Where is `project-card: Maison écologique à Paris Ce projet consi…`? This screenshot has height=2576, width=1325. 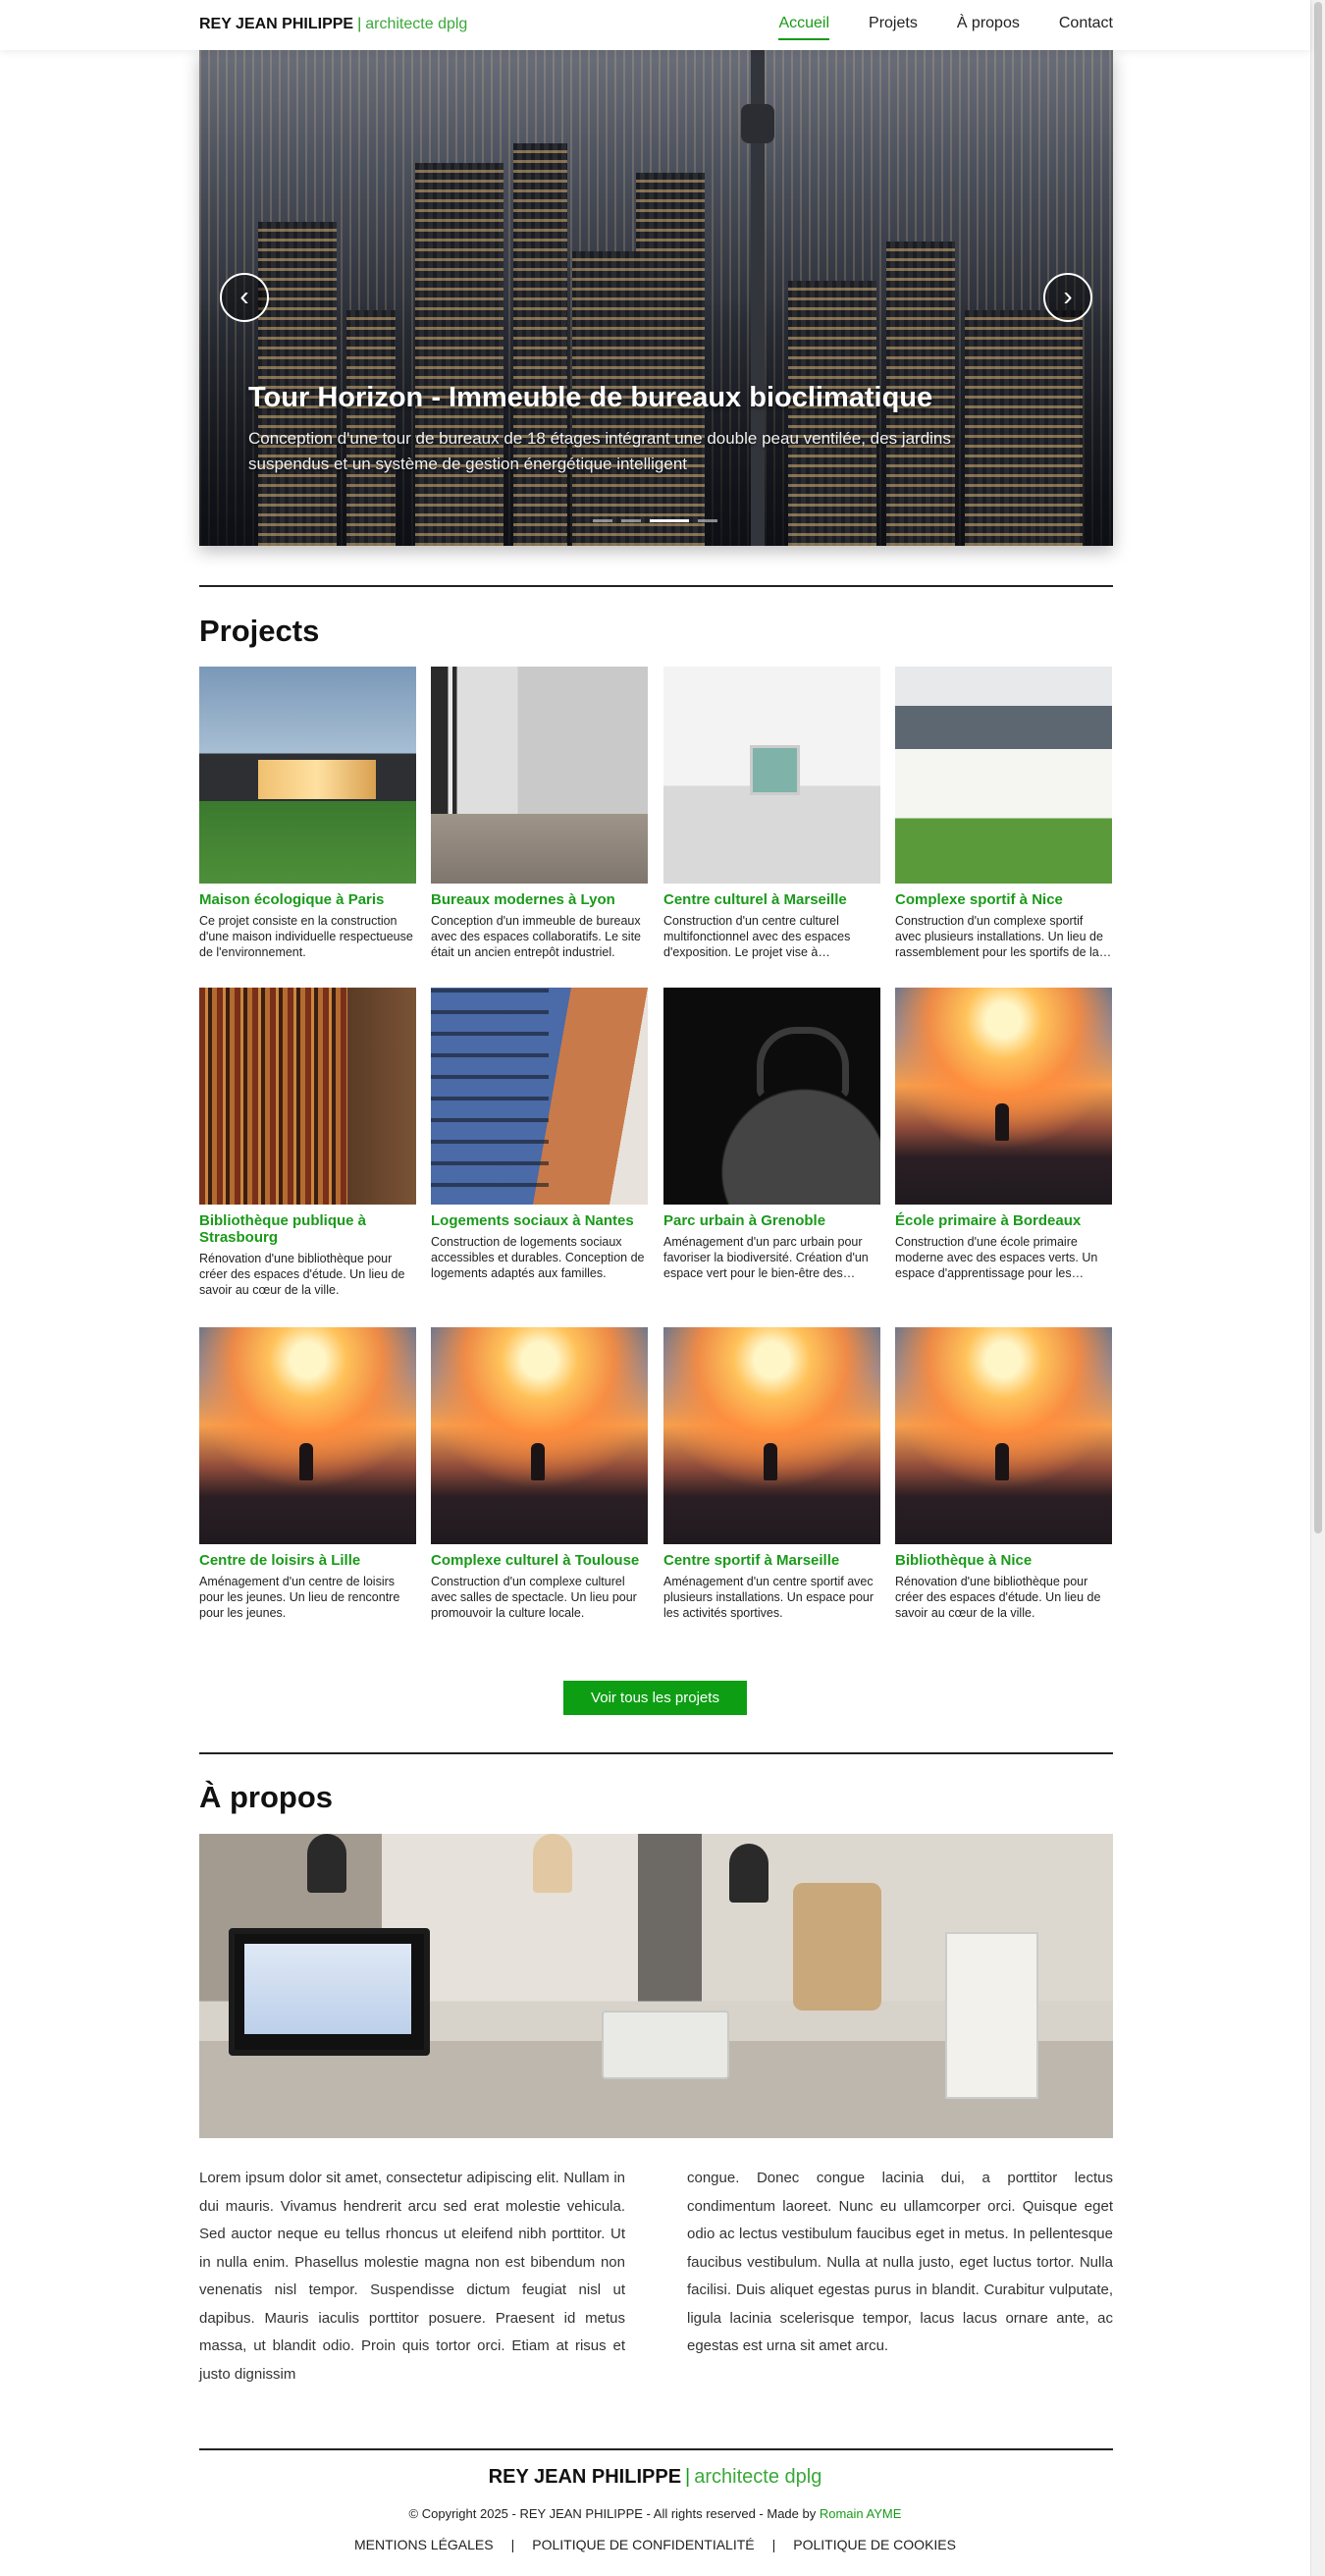 project-card: Maison écologique à Paris Ce projet consi… is located at coordinates (307, 813).